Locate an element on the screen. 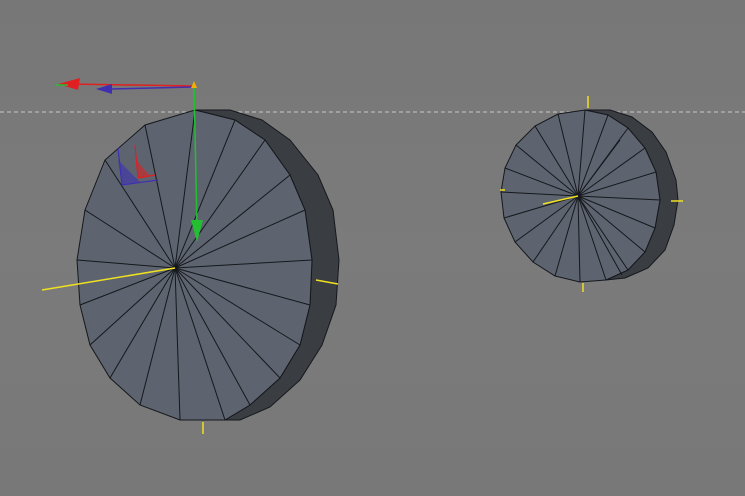 The width and height of the screenshot is (745, 496). gizmo-origin-icon is located at coordinates (194, 84).